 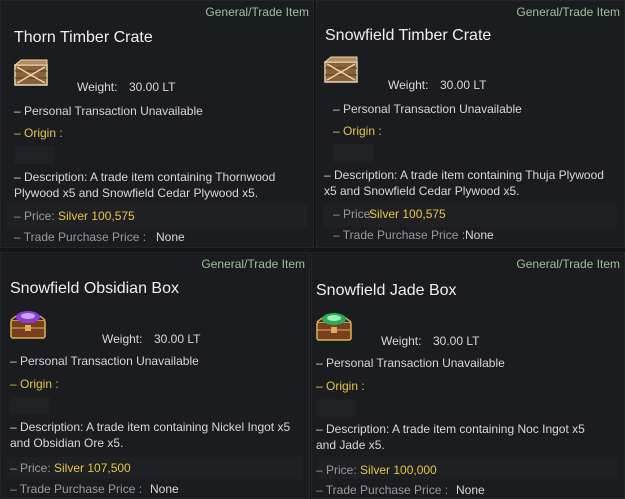 I want to click on item-title: Snowfield Jade Box, so click(x=386, y=290).